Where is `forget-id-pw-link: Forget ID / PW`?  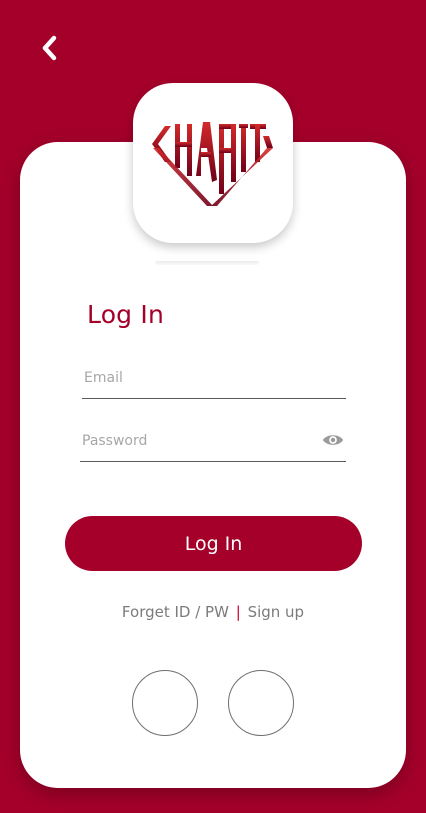 forget-id-pw-link: Forget ID / PW is located at coordinates (175, 612).